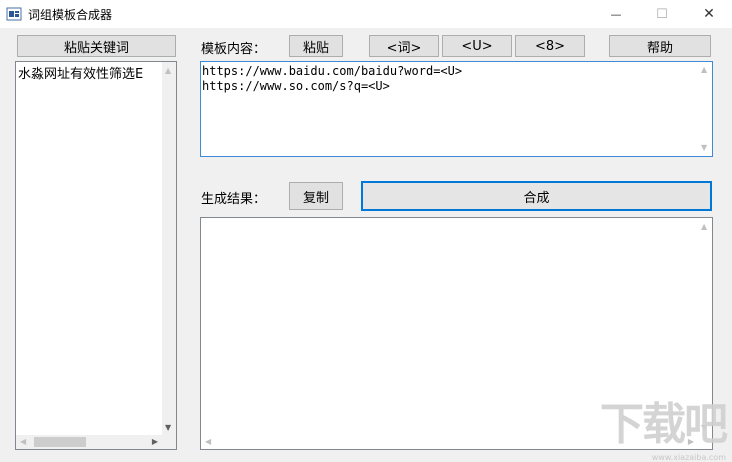 The width and height of the screenshot is (732, 462). I want to click on scroll-right-icon: ▶, so click(155, 442).